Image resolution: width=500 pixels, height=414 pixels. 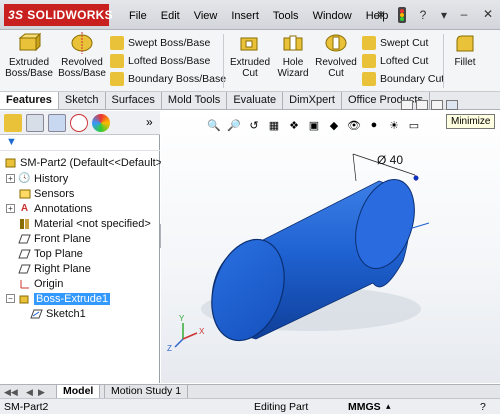 What do you see at coordinates (245, 16) in the screenshot?
I see `menu-insert: Insert` at bounding box center [245, 16].